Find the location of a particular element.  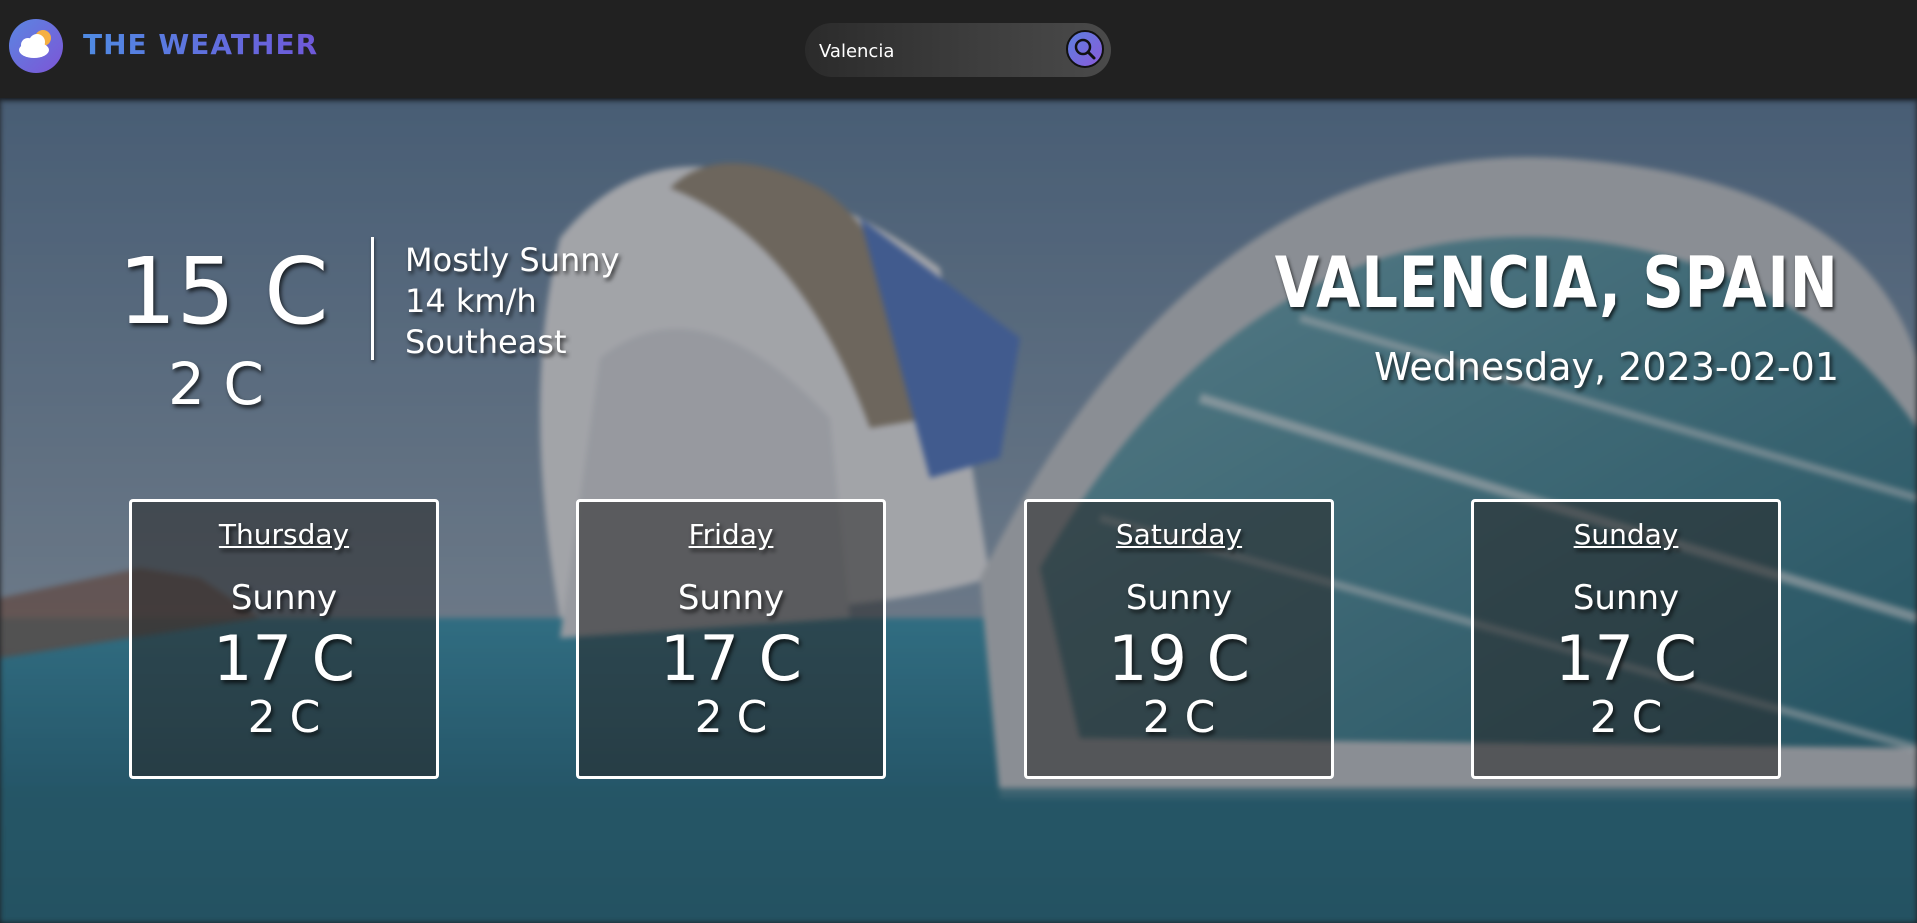

forecast-day: Thursday is located at coordinates (284, 534).